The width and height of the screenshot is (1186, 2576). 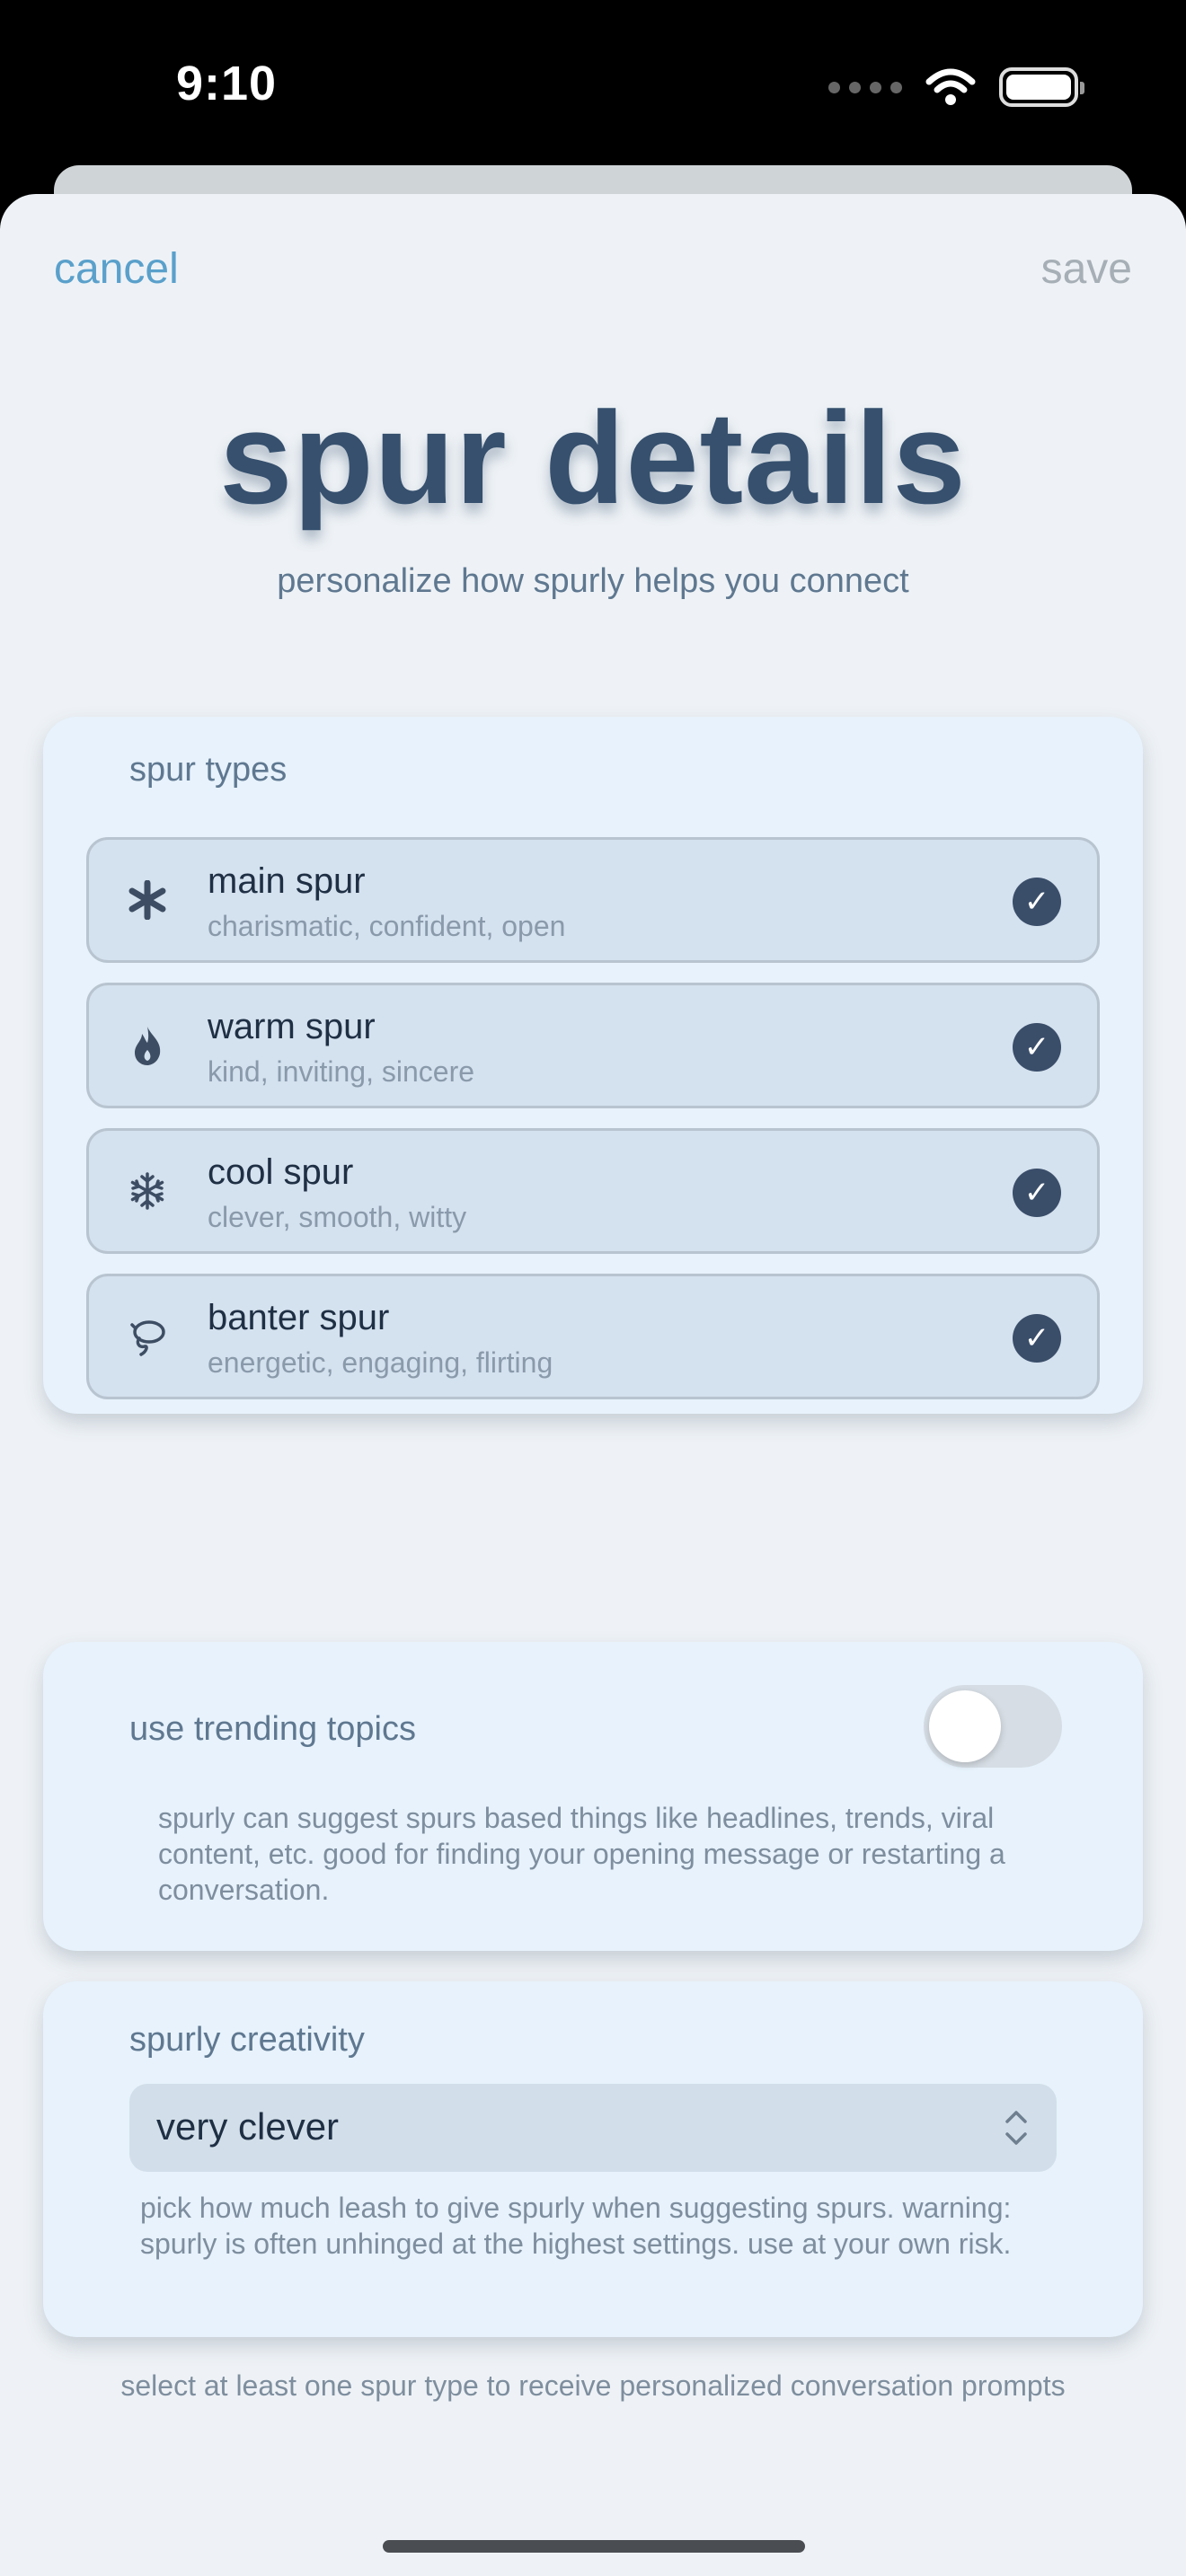 I want to click on creativity-selected-value: very clever, so click(x=248, y=2126).